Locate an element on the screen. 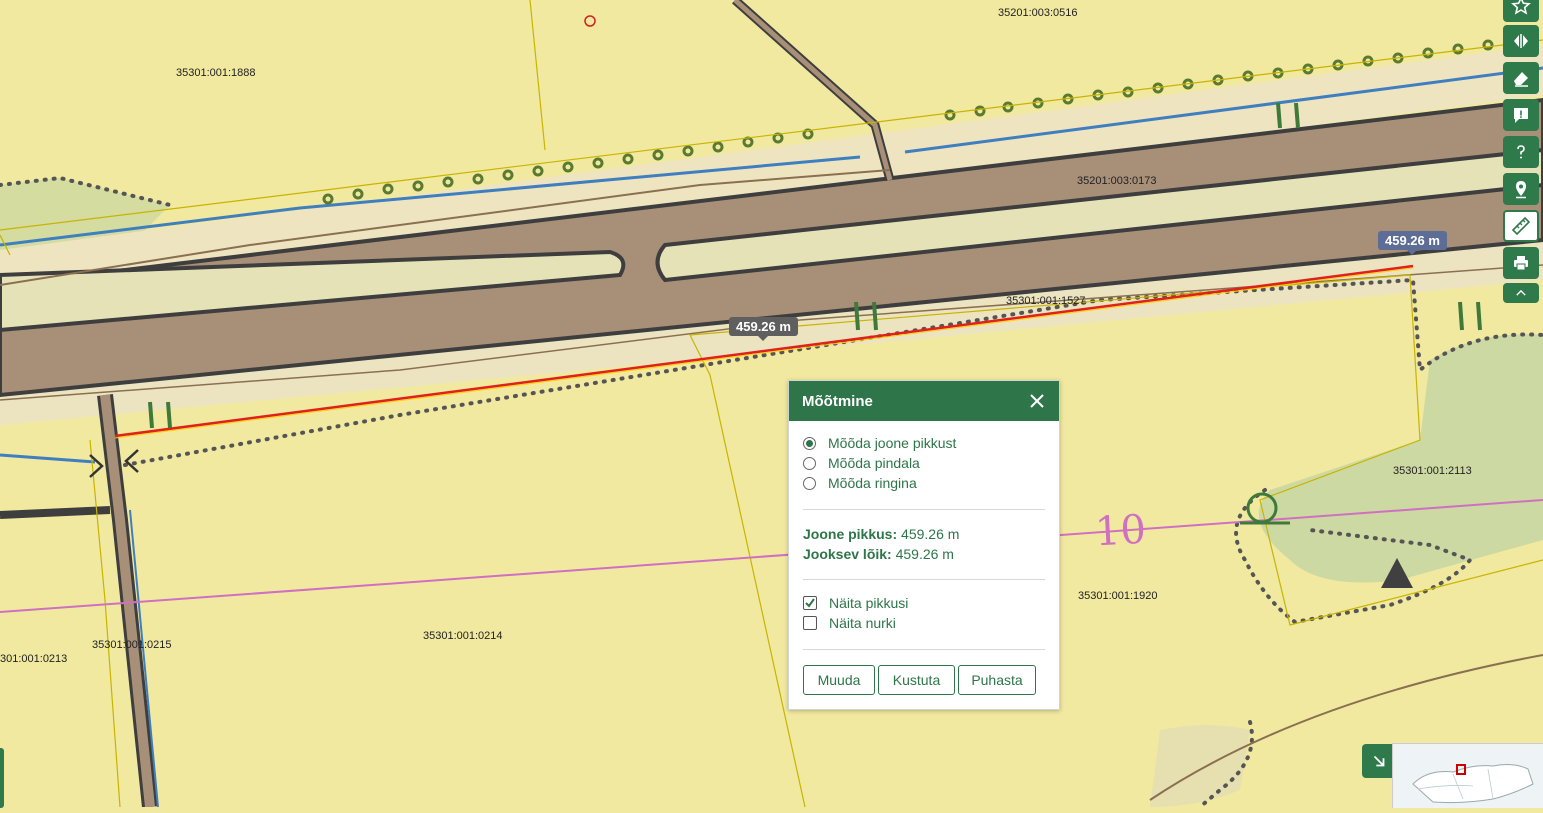 The image size is (1543, 813). arrow-down-right-icon is located at coordinates (1379, 761).